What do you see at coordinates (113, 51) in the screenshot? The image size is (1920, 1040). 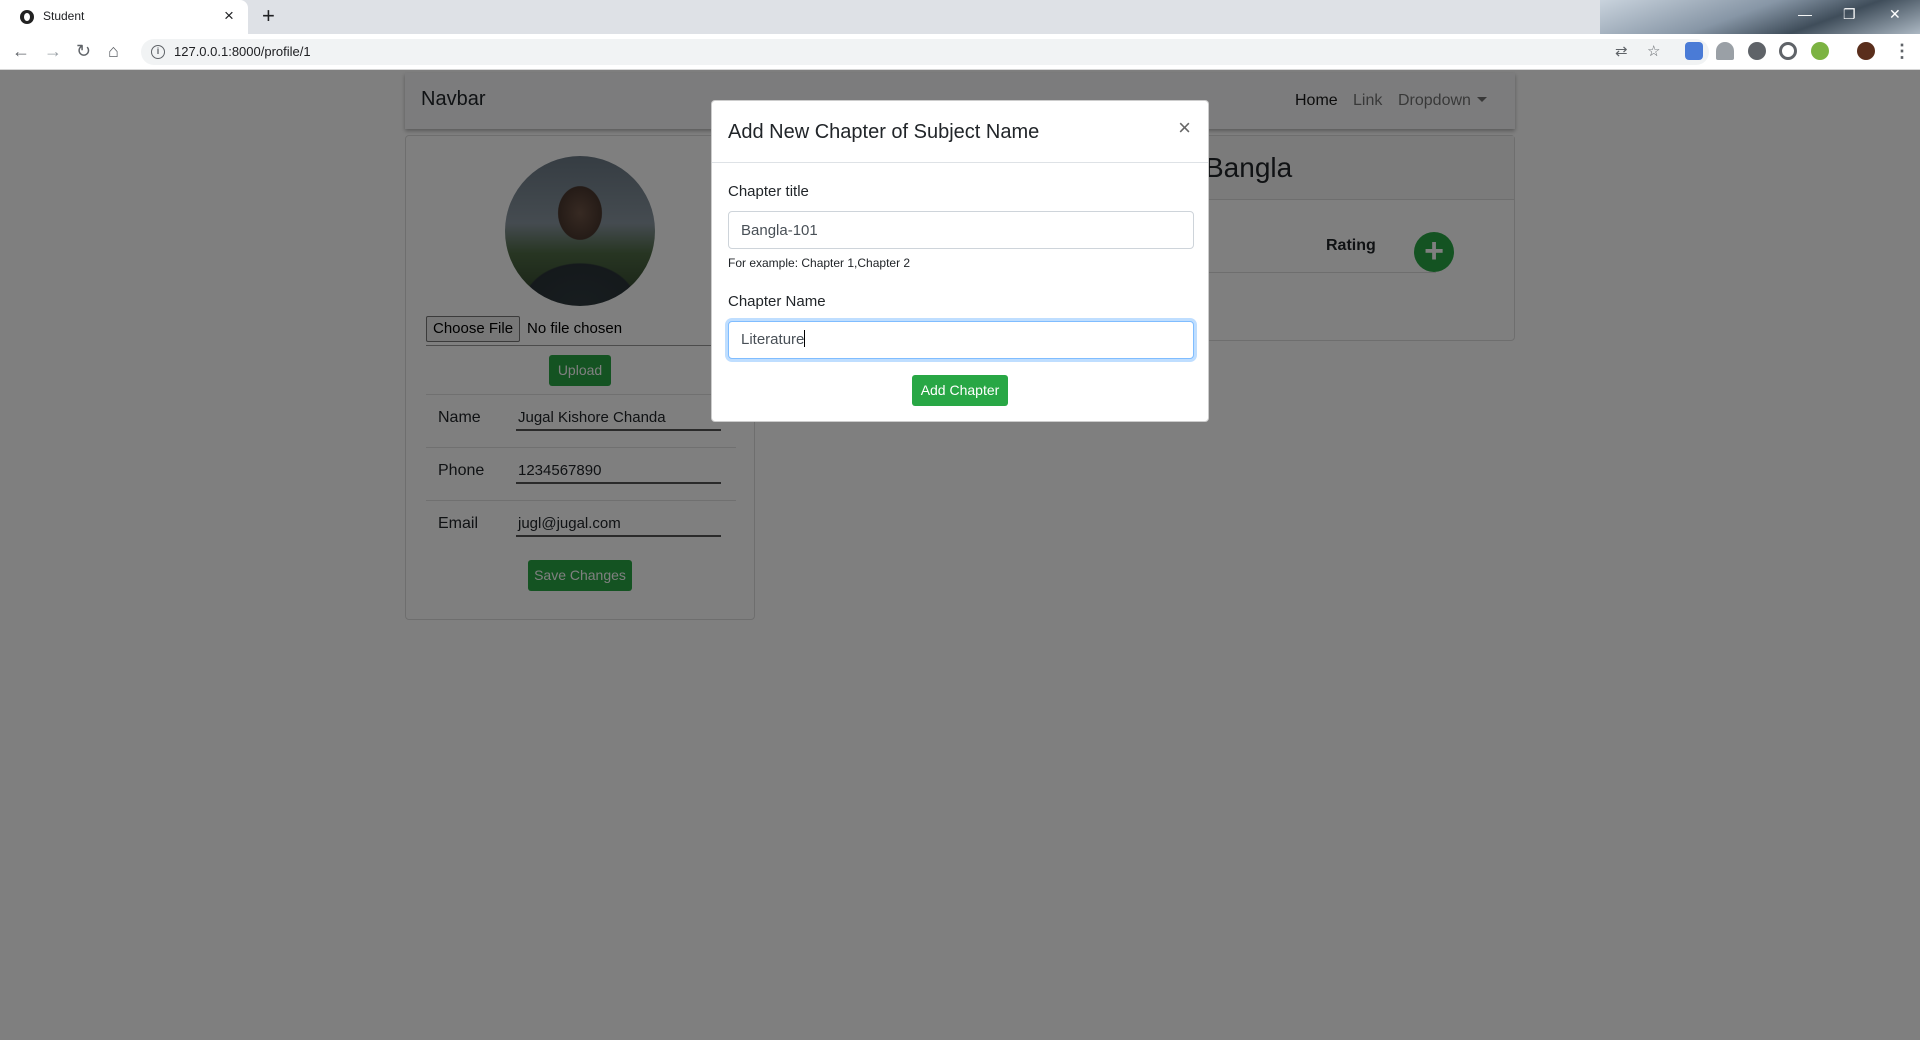 I see `home-icon: ⌂` at bounding box center [113, 51].